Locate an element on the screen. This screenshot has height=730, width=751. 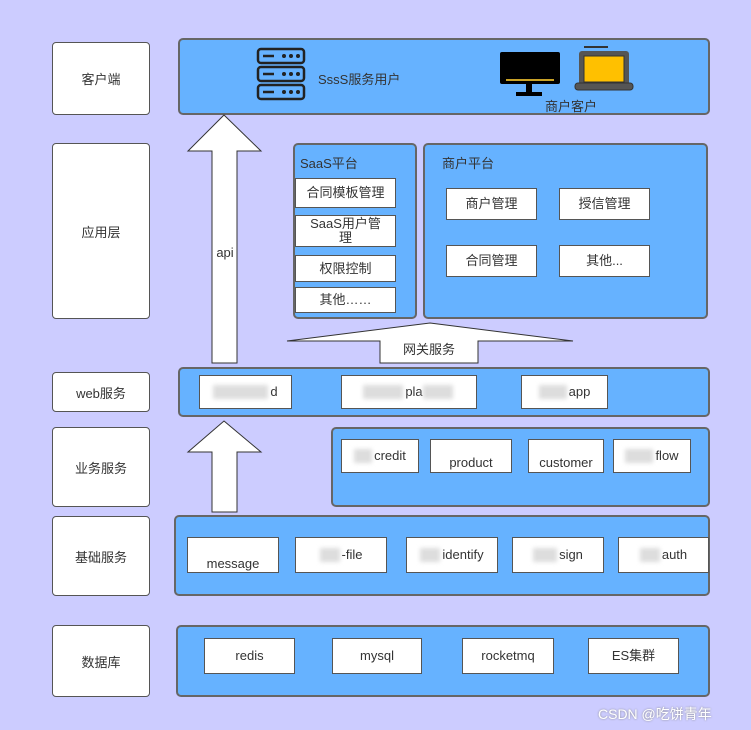
business-service: flow is located at coordinates (652, 456).